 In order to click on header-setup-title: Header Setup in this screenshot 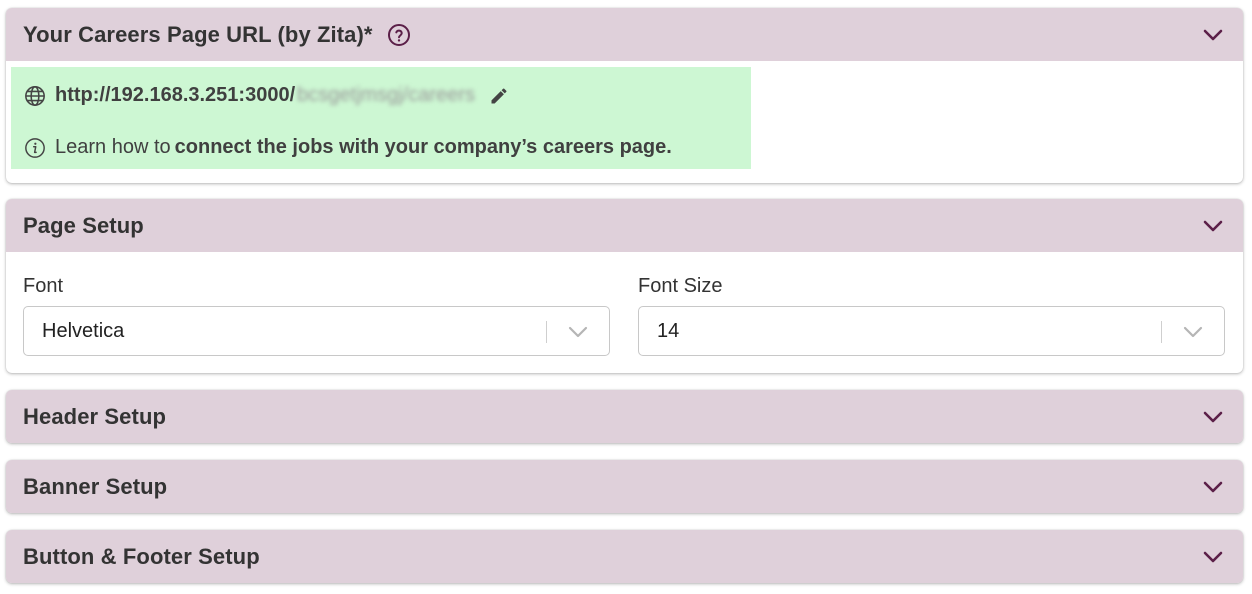, I will do `click(95, 416)`.